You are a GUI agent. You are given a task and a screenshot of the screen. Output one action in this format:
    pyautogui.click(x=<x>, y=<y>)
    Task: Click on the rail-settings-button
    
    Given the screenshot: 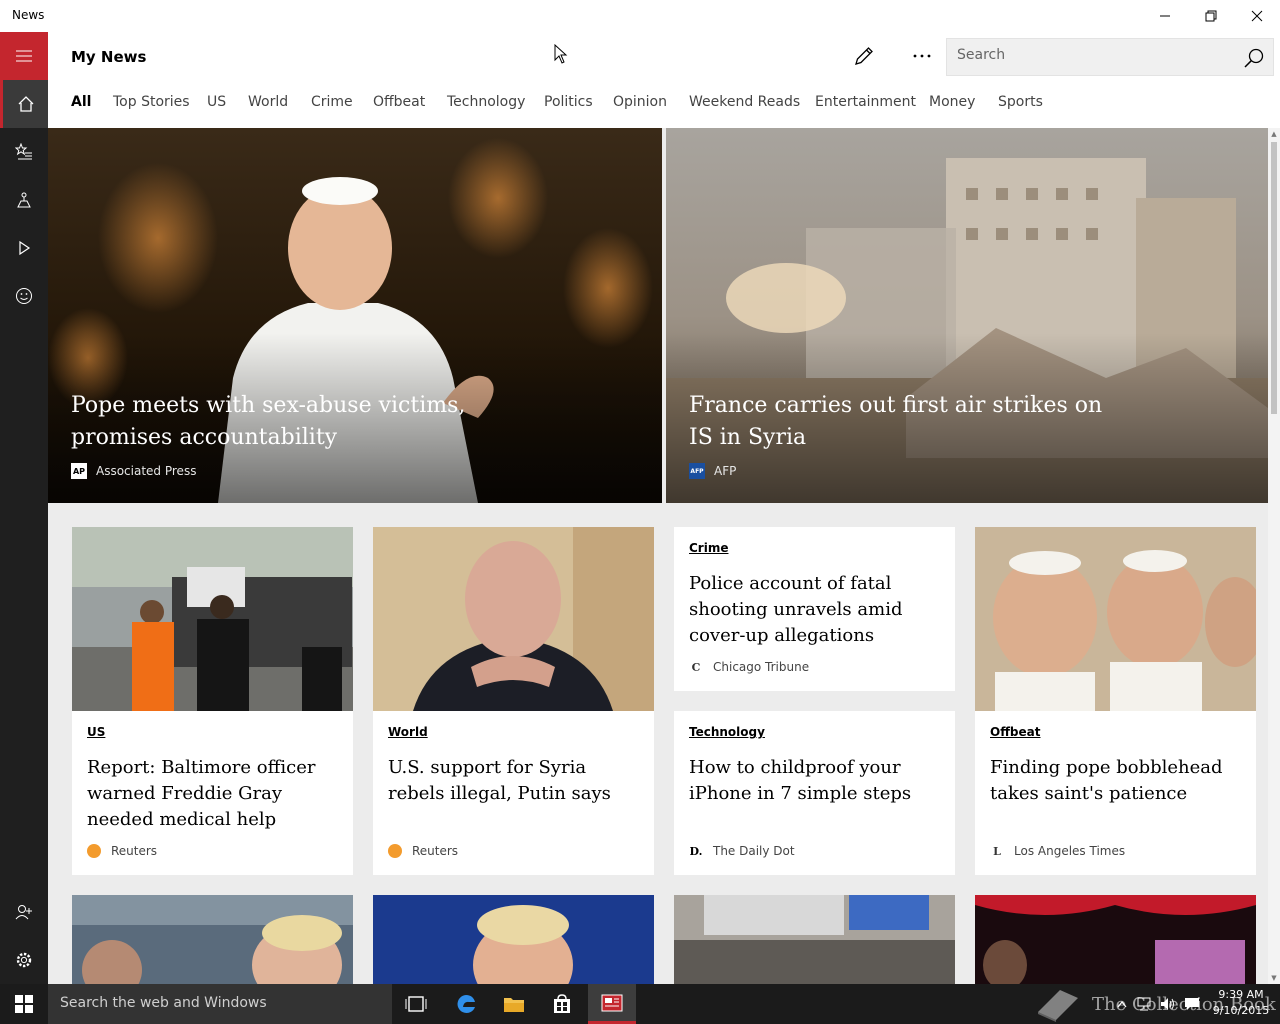 What is the action you would take?
    pyautogui.click(x=24, y=960)
    